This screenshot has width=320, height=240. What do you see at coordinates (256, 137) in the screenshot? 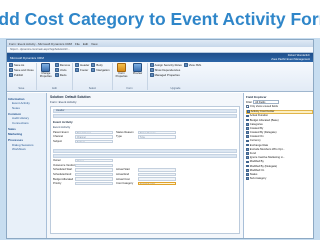
I see `field-list-label: Created On` at bounding box center [256, 137].